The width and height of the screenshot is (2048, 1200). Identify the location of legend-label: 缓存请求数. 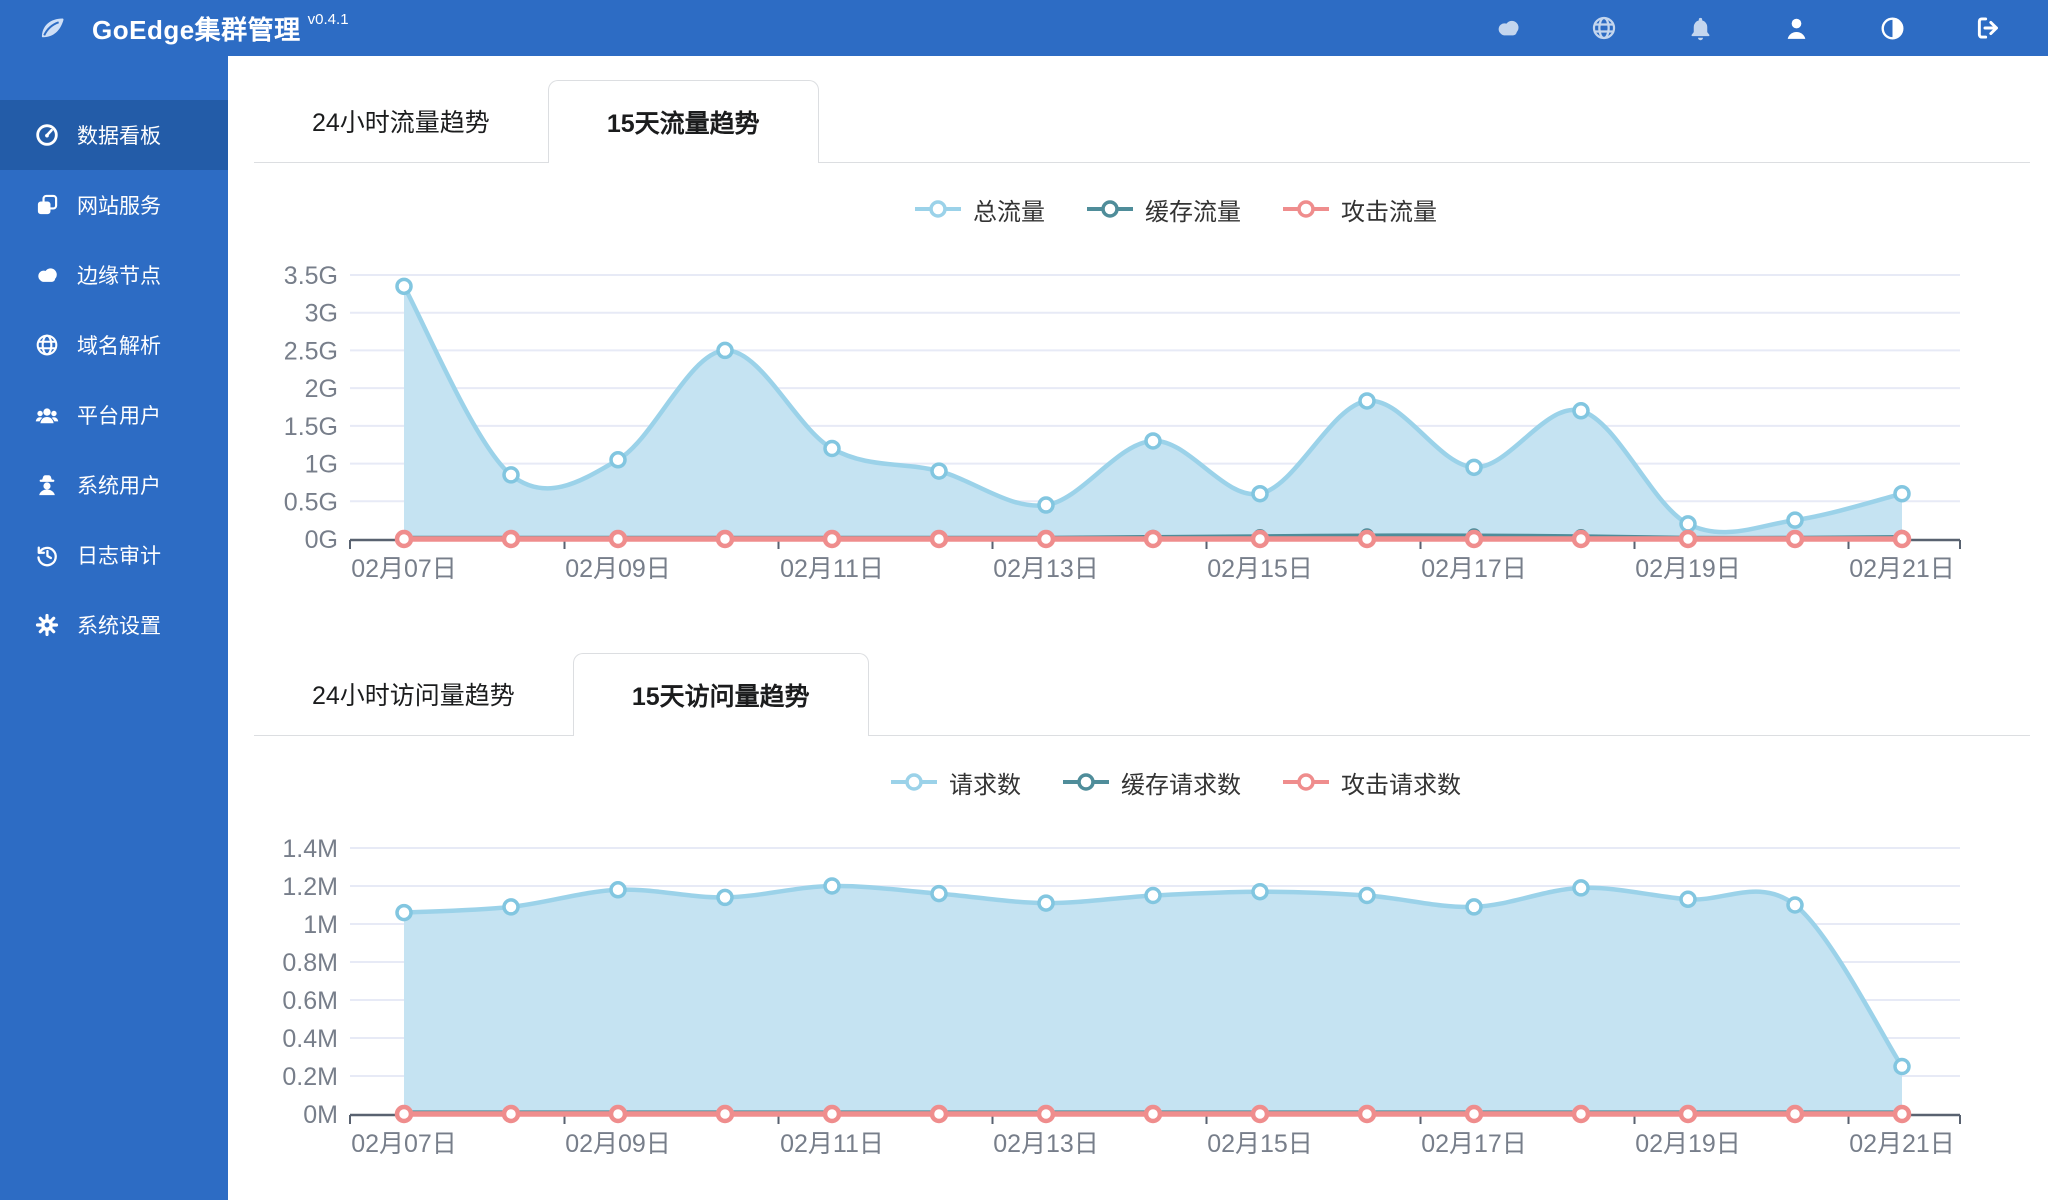
(1181, 785).